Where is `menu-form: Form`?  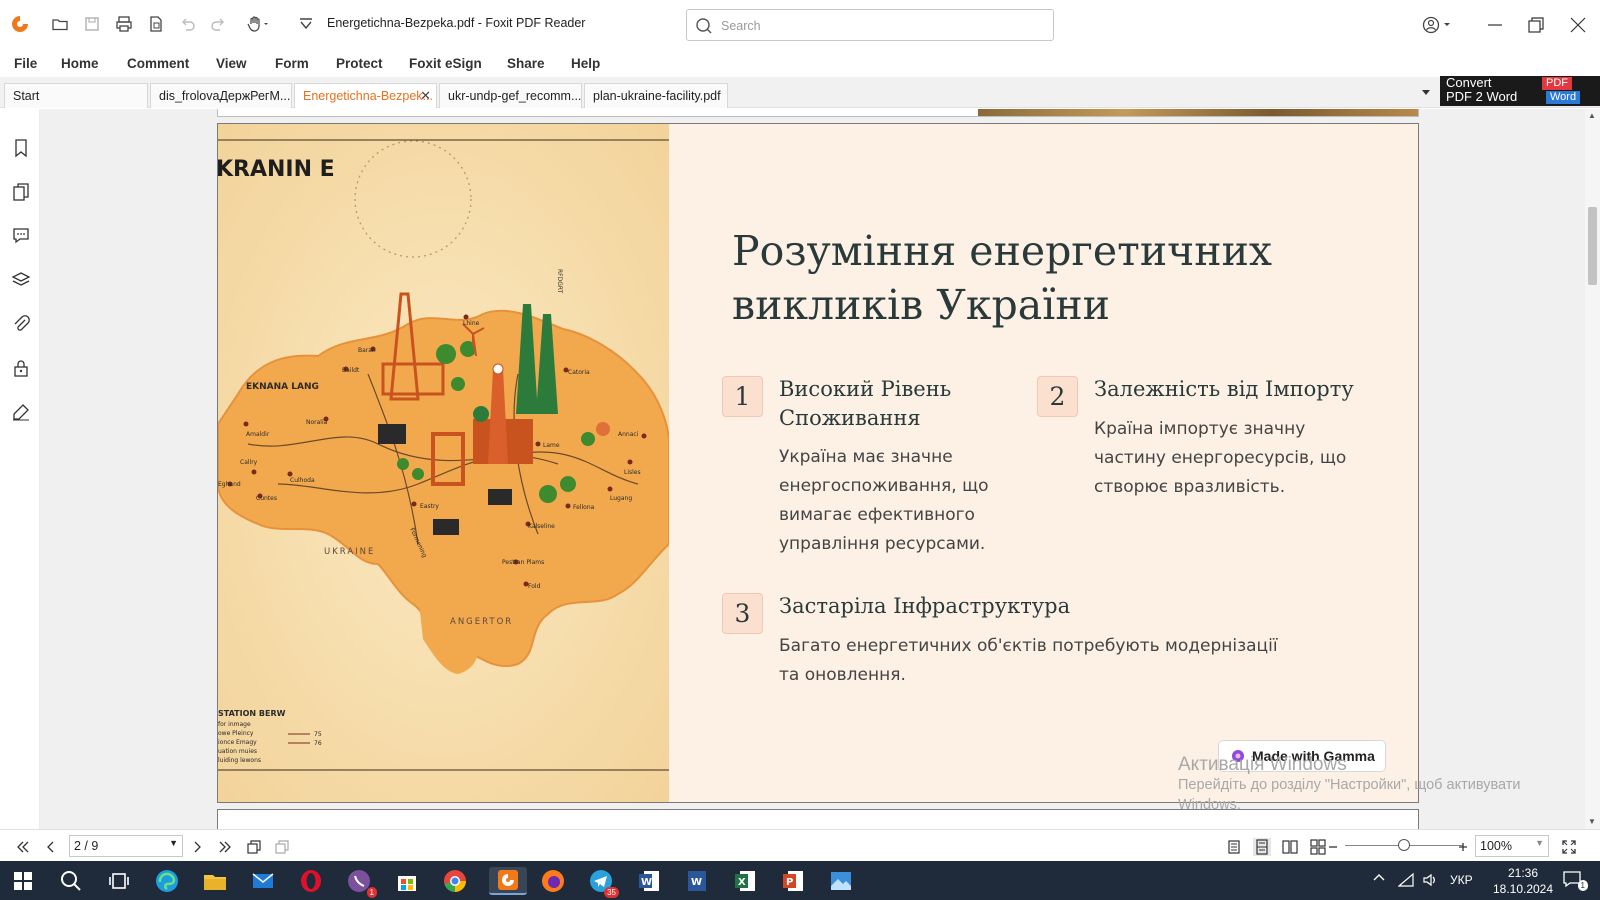
menu-form: Form is located at coordinates (292, 63).